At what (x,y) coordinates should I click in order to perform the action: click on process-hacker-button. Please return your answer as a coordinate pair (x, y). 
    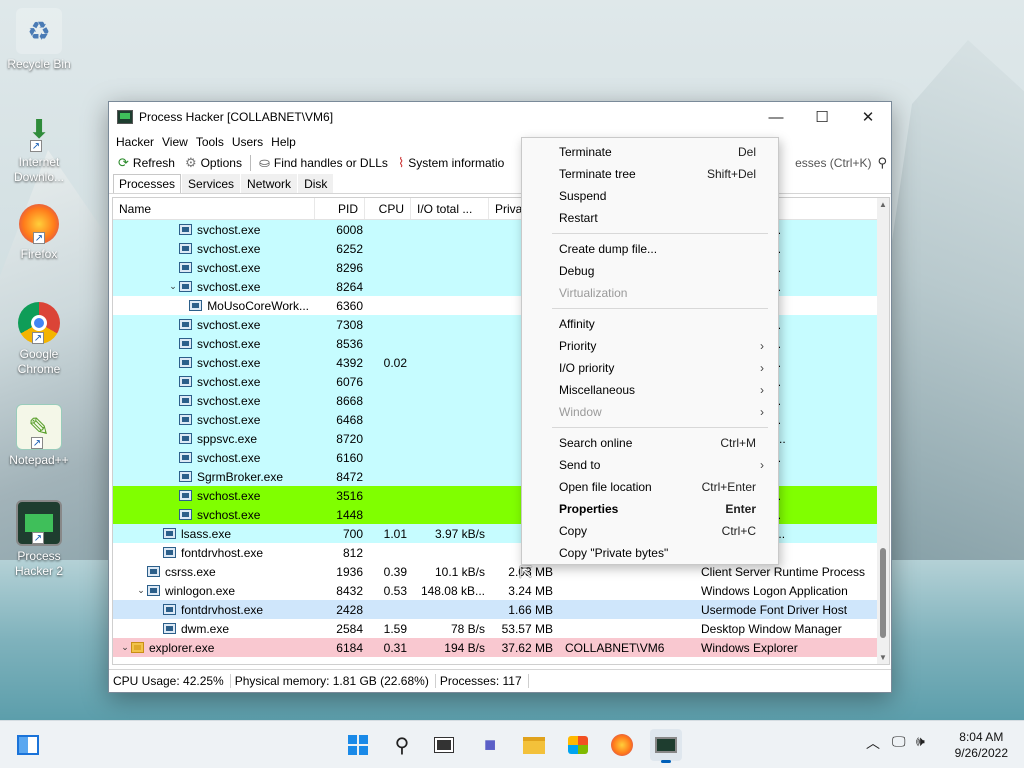
    Looking at the image, I should click on (666, 746).